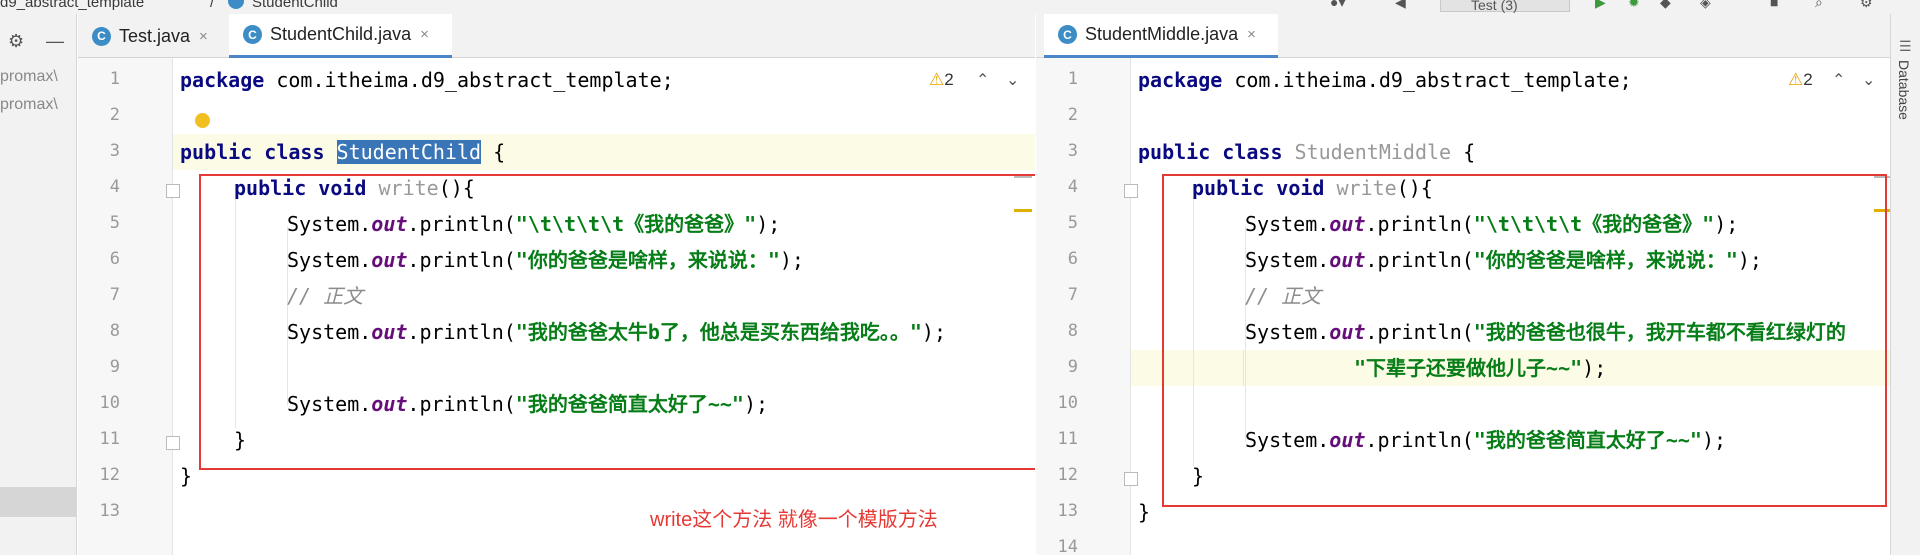 This screenshot has height=555, width=1920. Describe the element at coordinates (1400, 5) in the screenshot. I see `back-arrow-icon: ◀` at that location.